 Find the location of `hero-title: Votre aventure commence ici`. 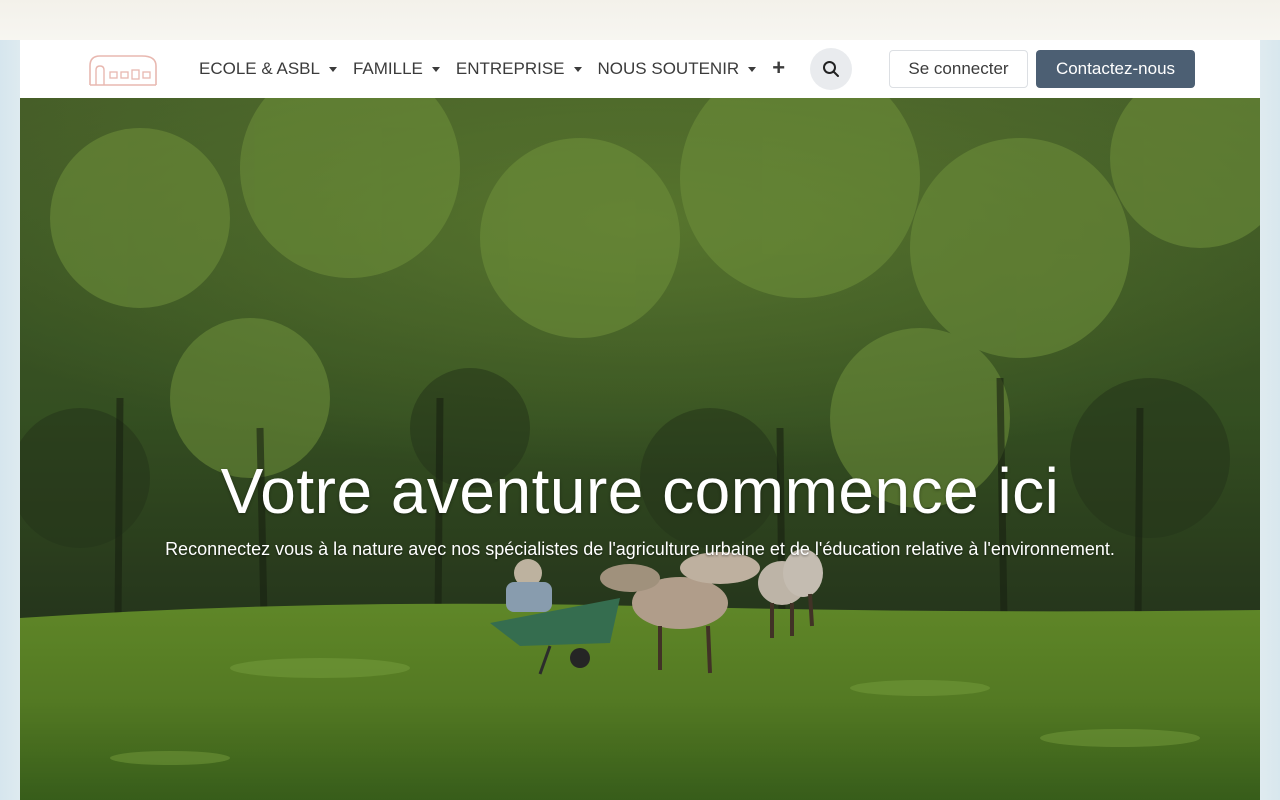

hero-title: Votre aventure commence ici is located at coordinates (640, 491).